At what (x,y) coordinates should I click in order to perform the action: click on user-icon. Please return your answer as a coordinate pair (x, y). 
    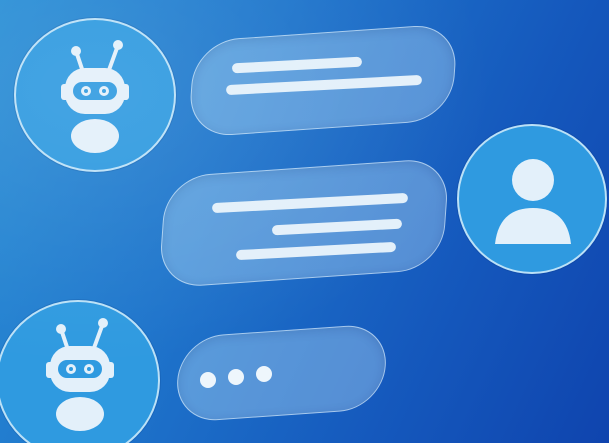
    Looking at the image, I should click on (533, 201).